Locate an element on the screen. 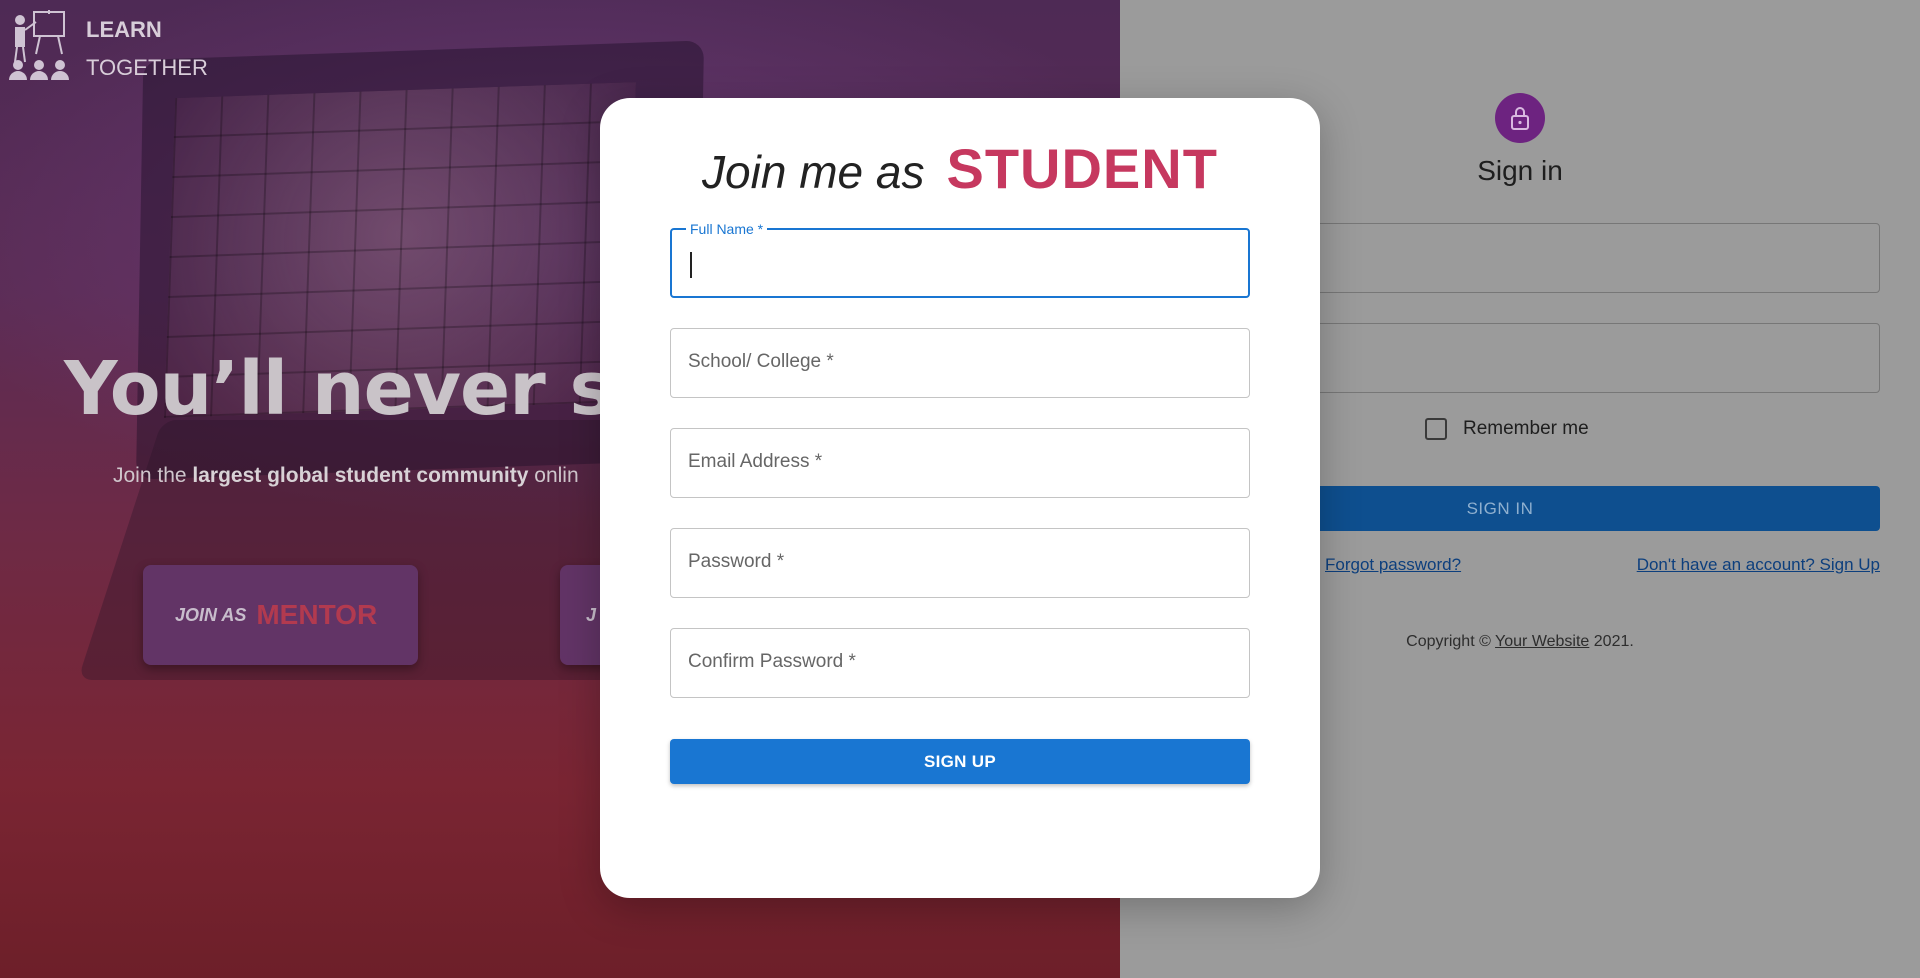  lock-icon is located at coordinates (1520, 118).